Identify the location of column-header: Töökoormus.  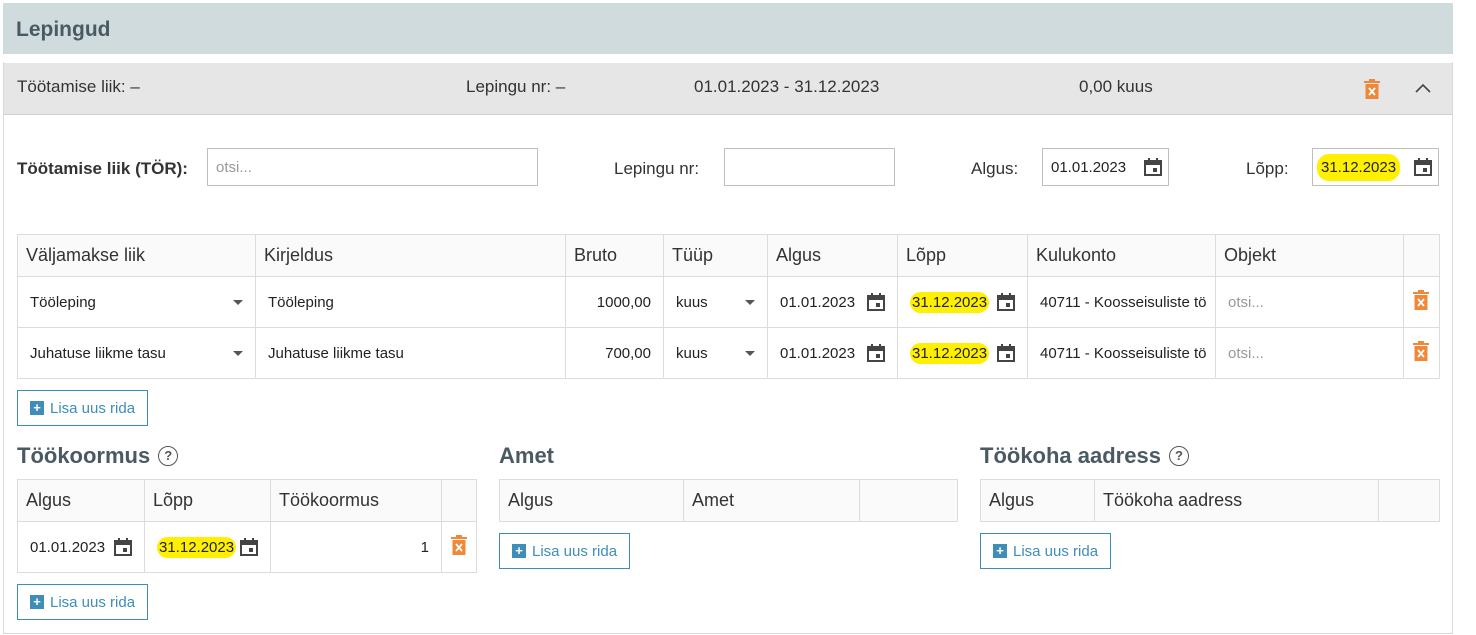
(356, 500).